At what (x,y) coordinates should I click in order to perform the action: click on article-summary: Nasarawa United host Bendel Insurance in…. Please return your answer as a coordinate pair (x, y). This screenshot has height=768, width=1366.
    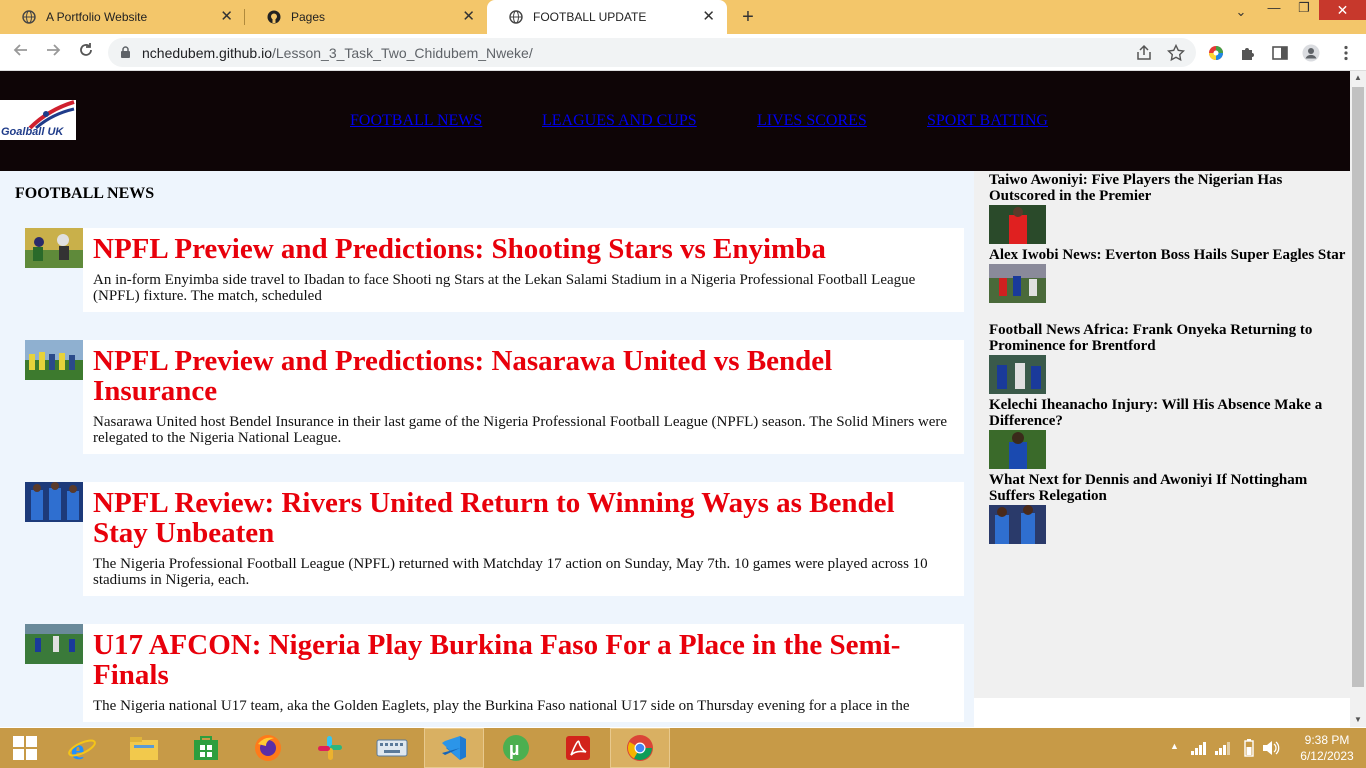
    Looking at the image, I should click on (520, 430).